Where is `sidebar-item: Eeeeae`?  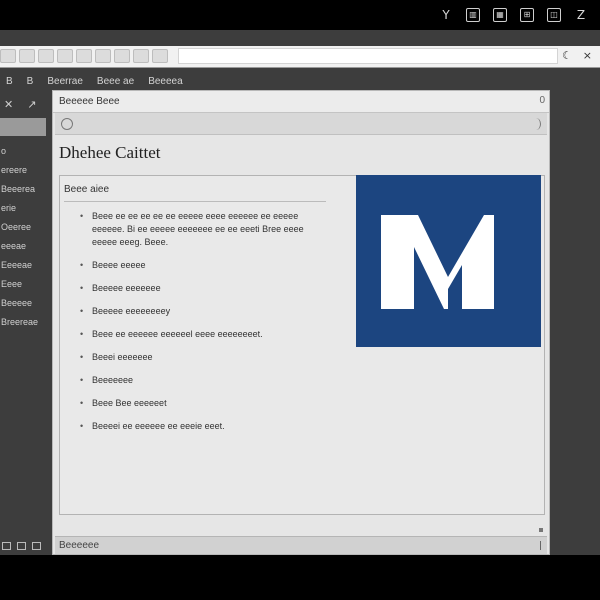
sidebar-item: Eeeeae is located at coordinates (24, 265).